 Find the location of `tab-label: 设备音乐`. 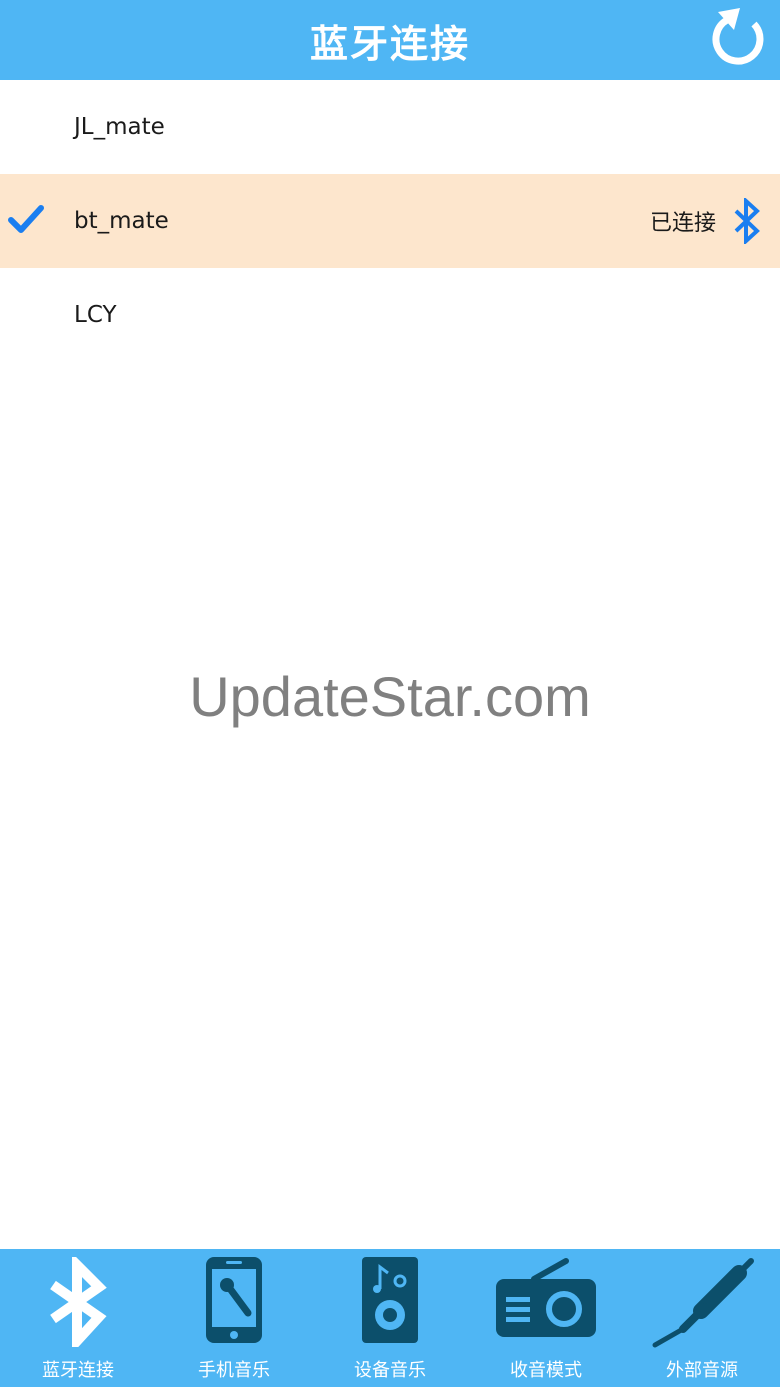

tab-label: 设备音乐 is located at coordinates (390, 1370).